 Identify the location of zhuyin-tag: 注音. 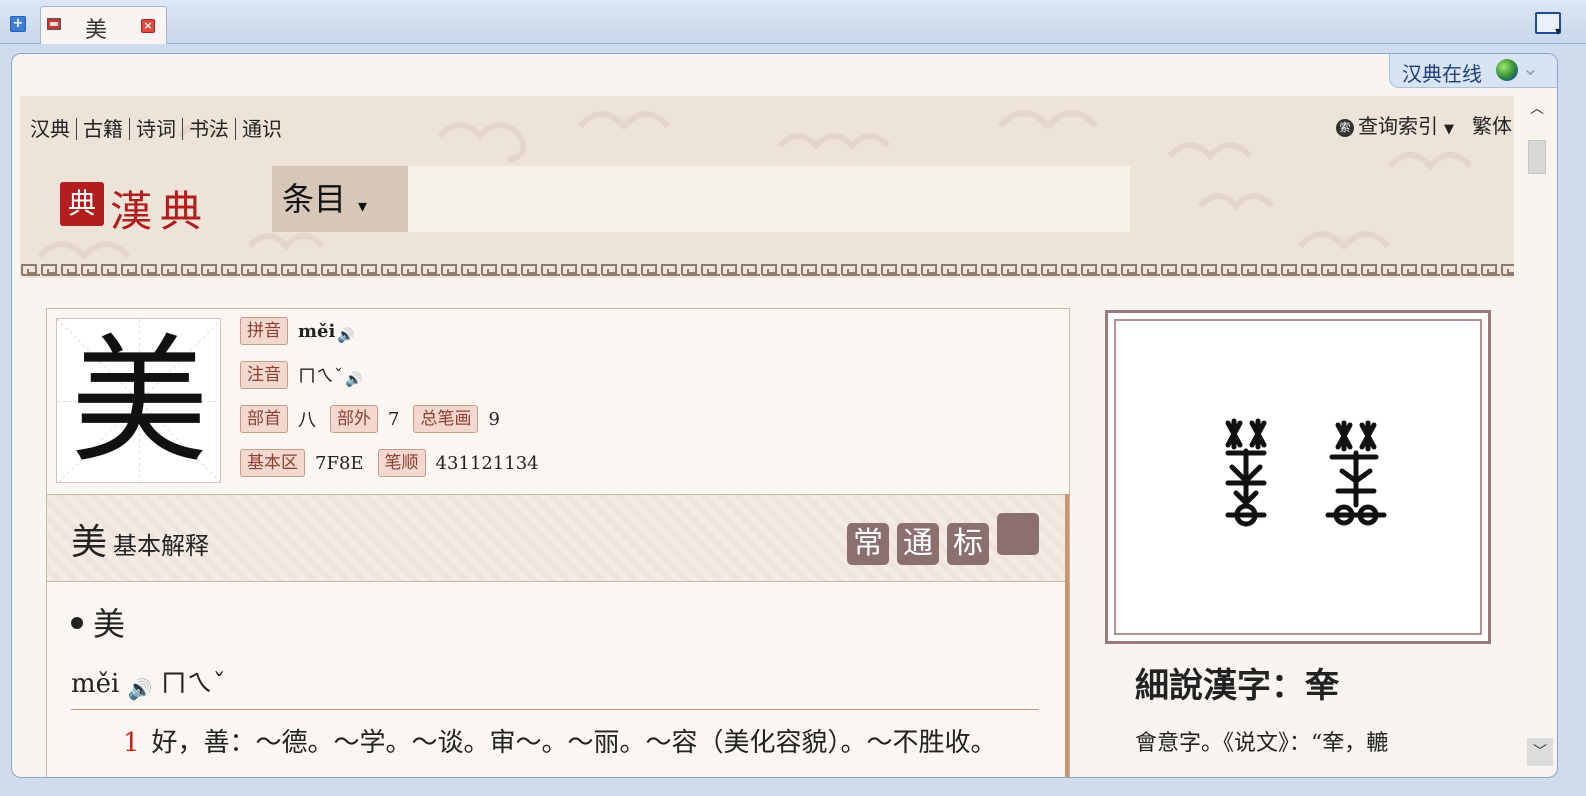
(264, 375).